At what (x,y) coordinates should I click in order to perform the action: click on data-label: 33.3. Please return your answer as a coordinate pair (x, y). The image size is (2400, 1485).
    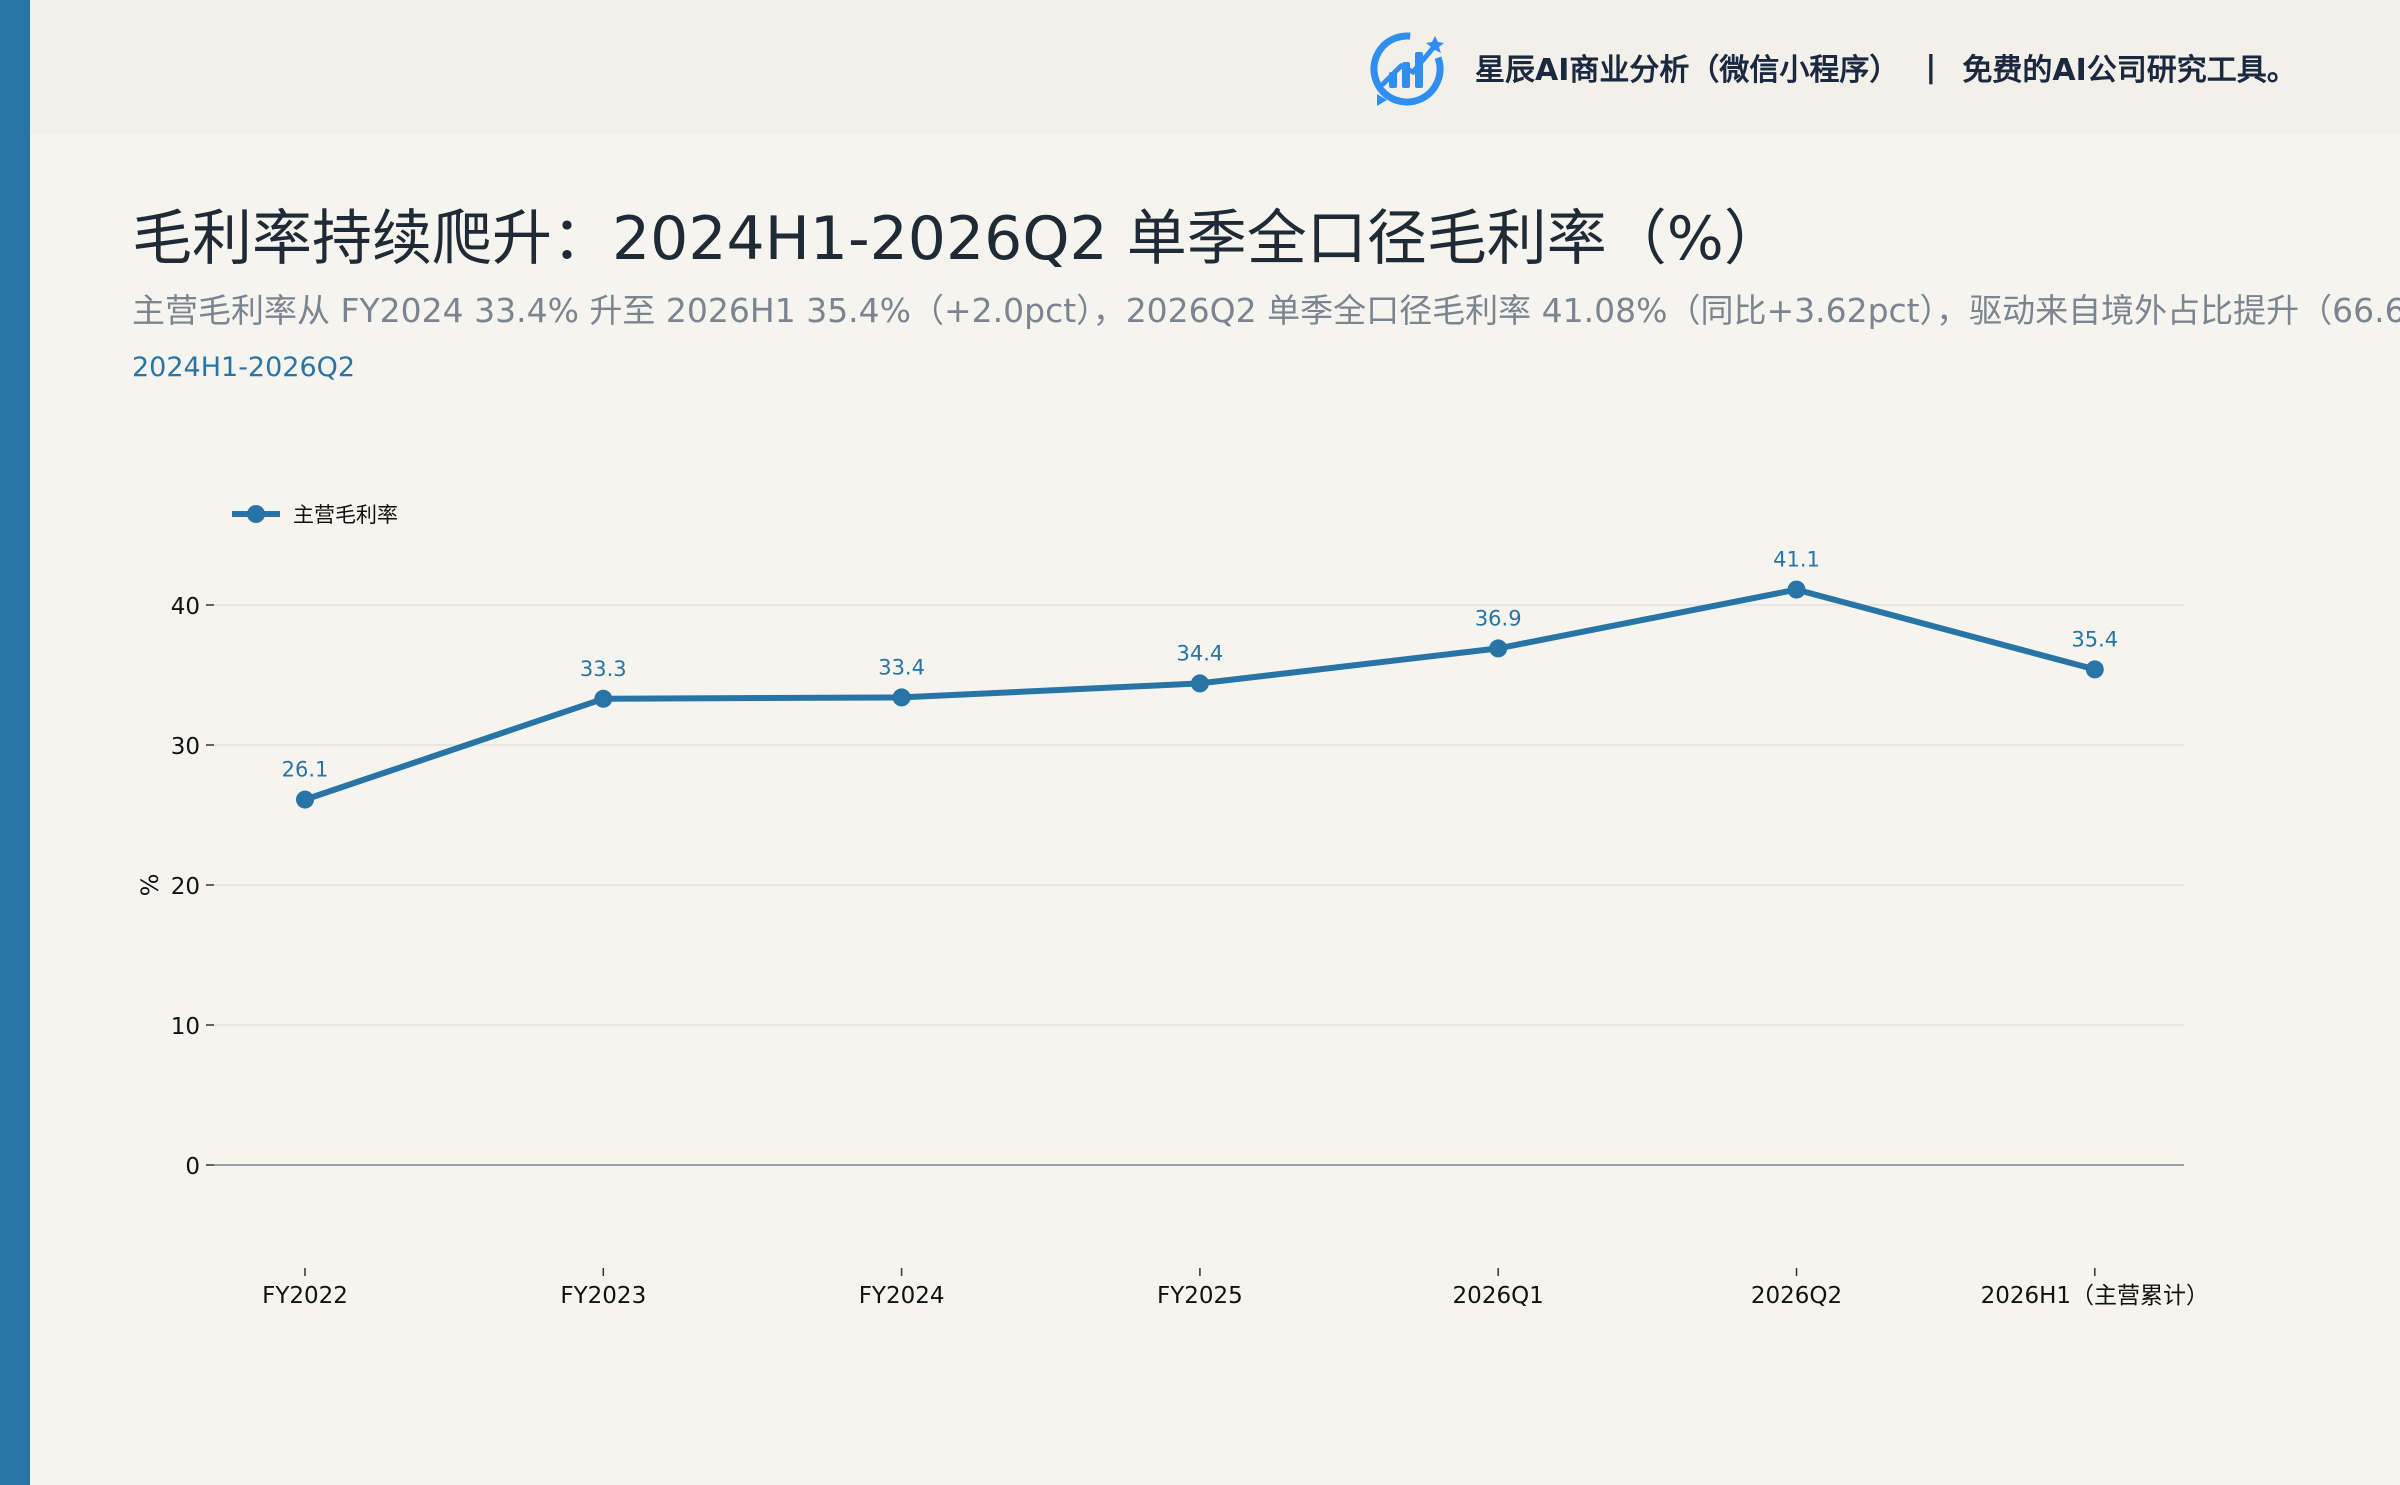
    Looking at the image, I should click on (603, 669).